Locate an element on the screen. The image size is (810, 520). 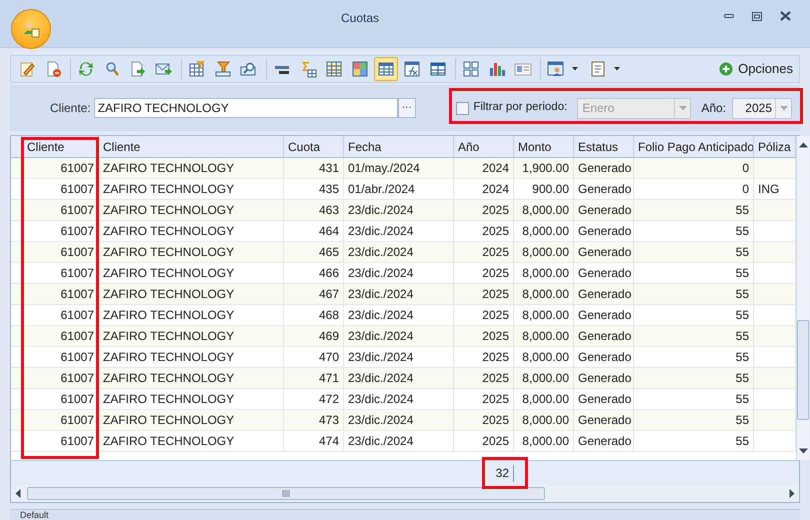
vertical-scrollbar is located at coordinates (802, 298).